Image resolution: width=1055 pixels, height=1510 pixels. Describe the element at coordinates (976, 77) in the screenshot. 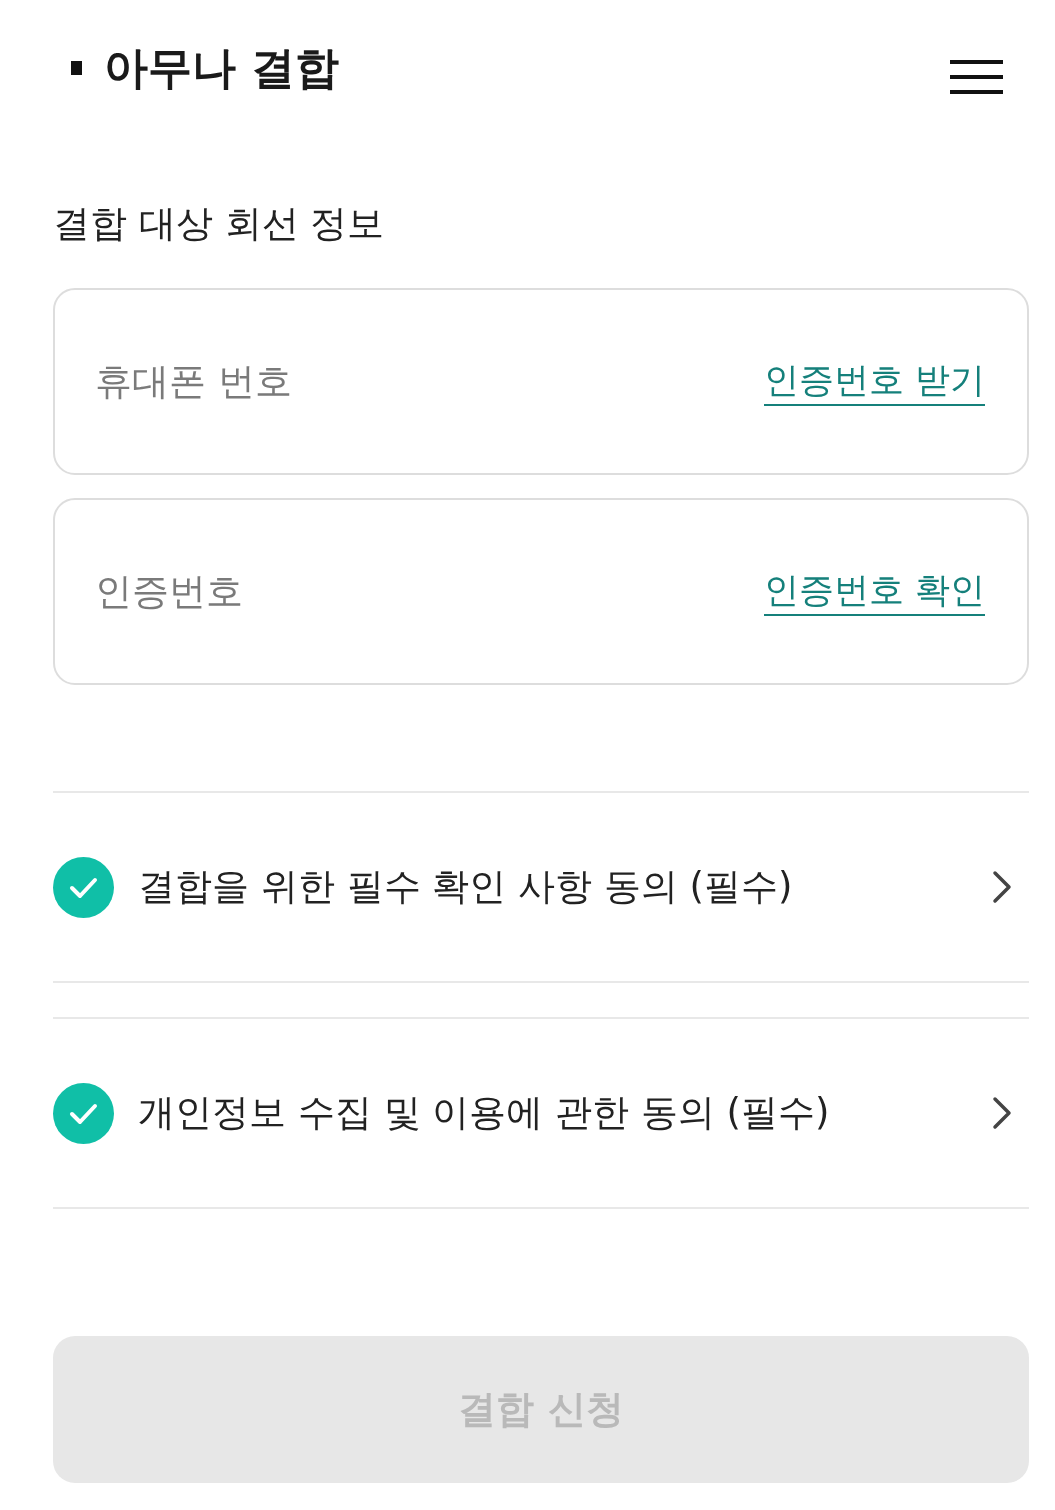

I see `menu-icon` at that location.